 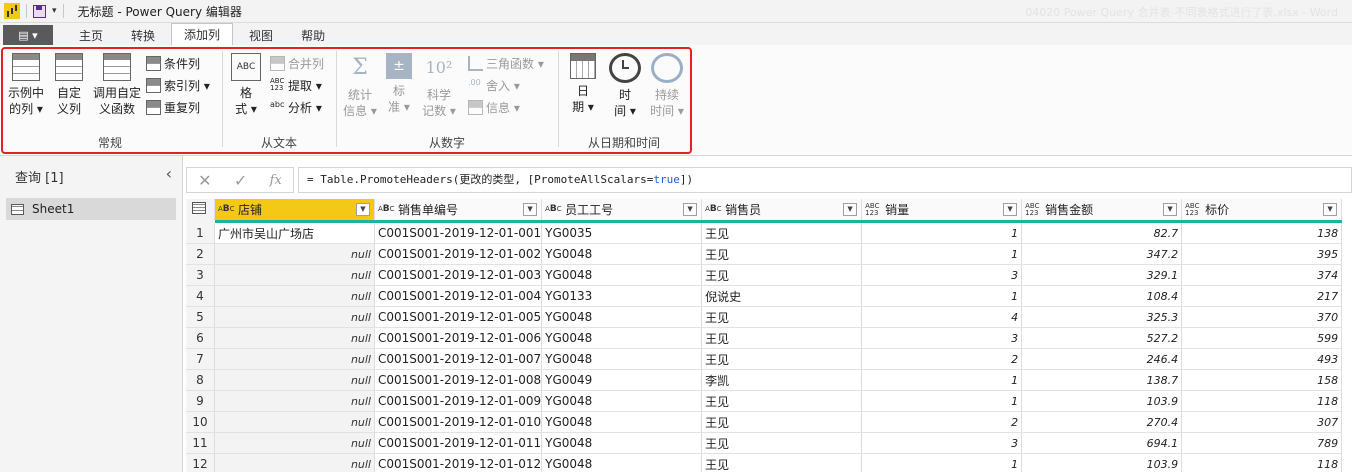 What do you see at coordinates (39, 11) in the screenshot?
I see `save-icon` at bounding box center [39, 11].